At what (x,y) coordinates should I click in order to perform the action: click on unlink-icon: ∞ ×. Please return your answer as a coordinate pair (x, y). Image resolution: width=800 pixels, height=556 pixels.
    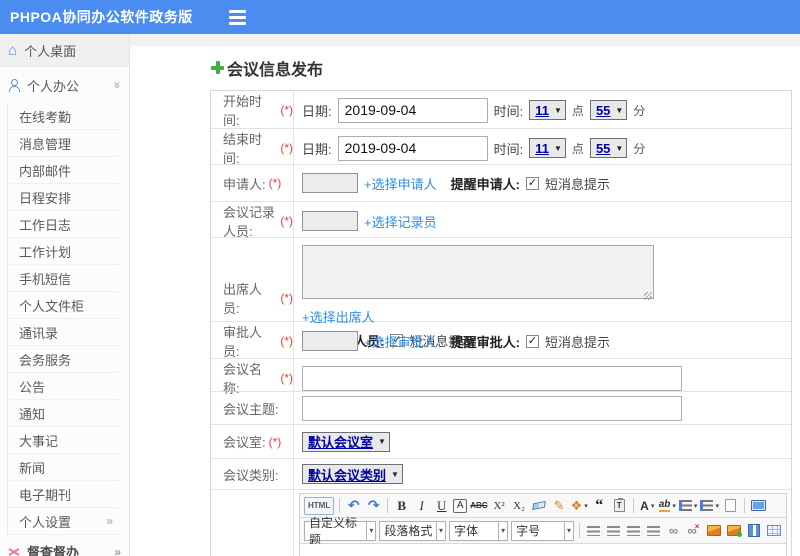
    Looking at the image, I should click on (693, 531).